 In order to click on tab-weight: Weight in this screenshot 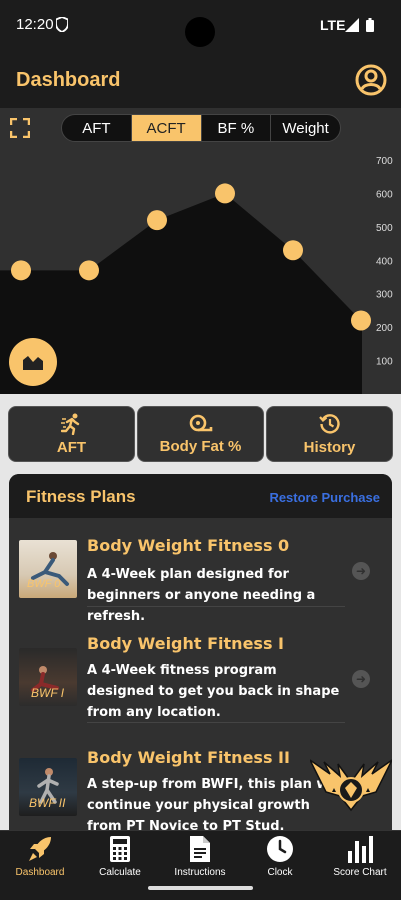, I will do `click(305, 128)`.